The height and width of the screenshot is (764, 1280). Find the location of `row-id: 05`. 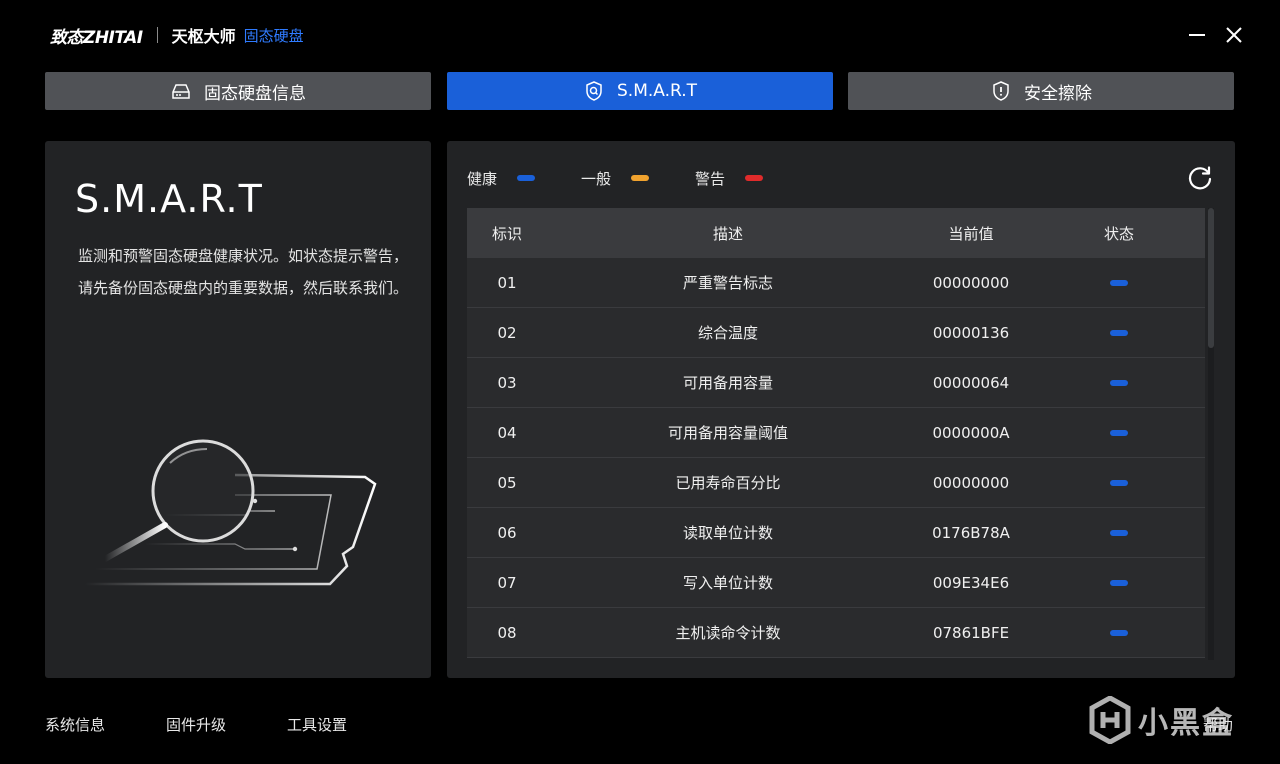

row-id: 05 is located at coordinates (507, 482).